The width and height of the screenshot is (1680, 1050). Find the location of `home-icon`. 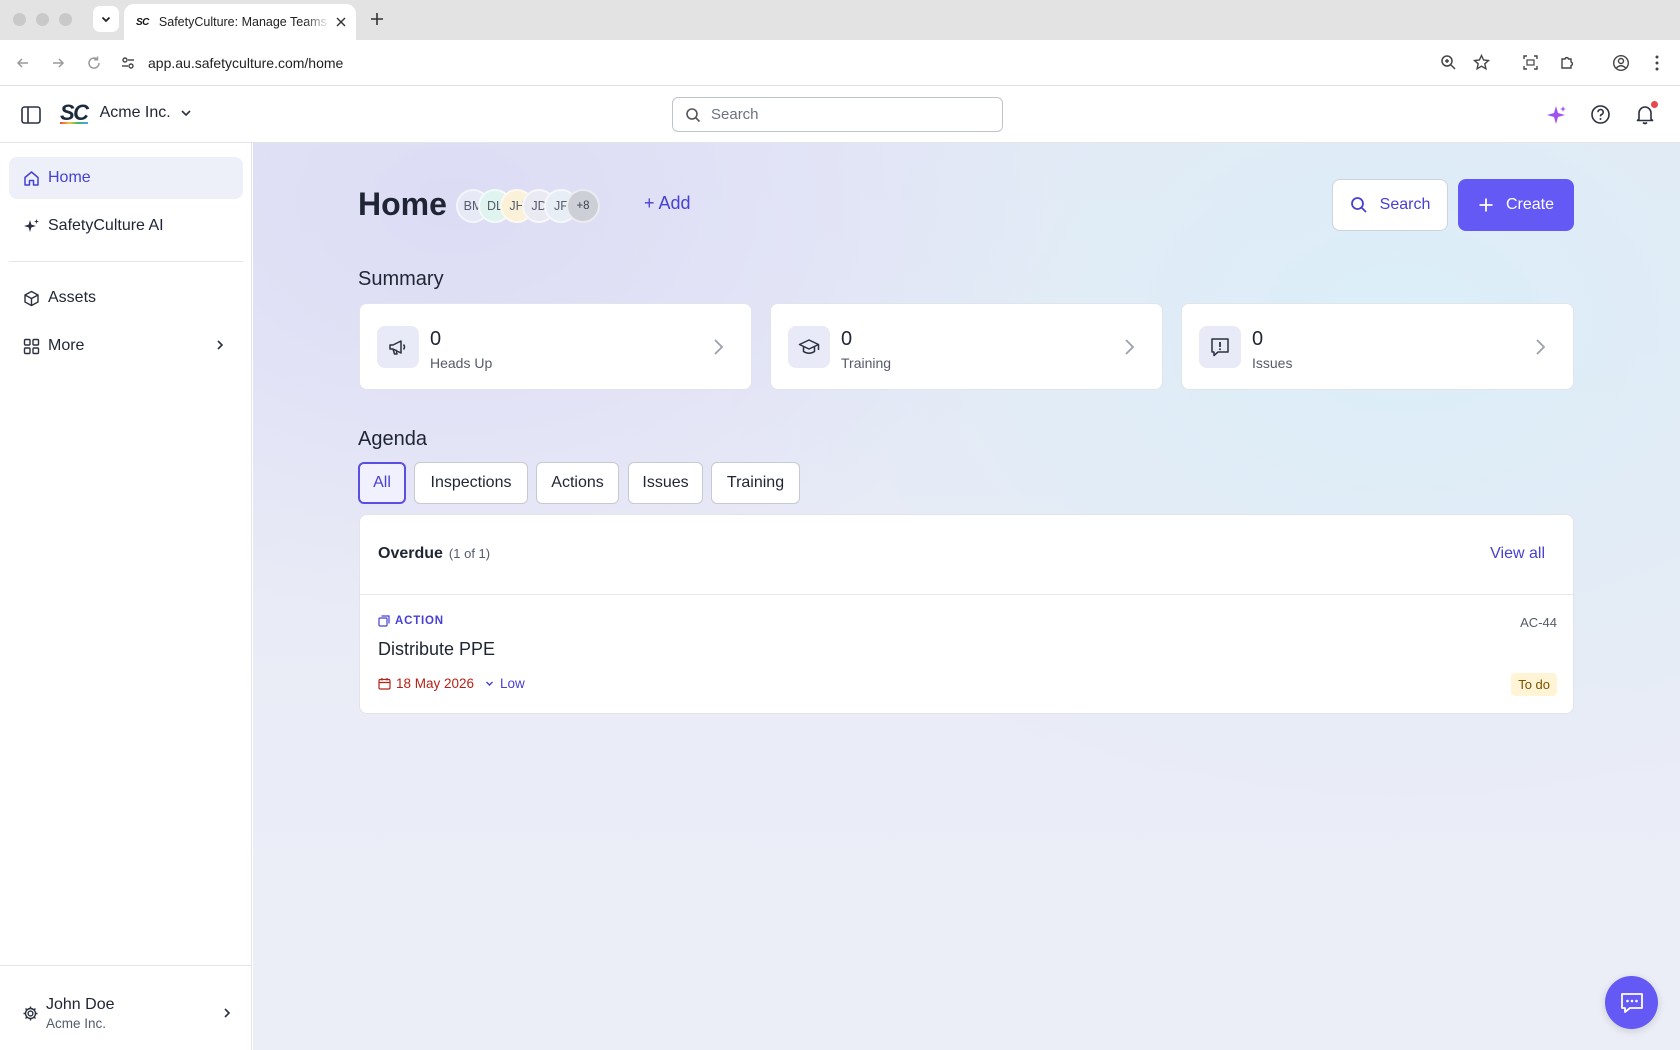

home-icon is located at coordinates (32, 178).